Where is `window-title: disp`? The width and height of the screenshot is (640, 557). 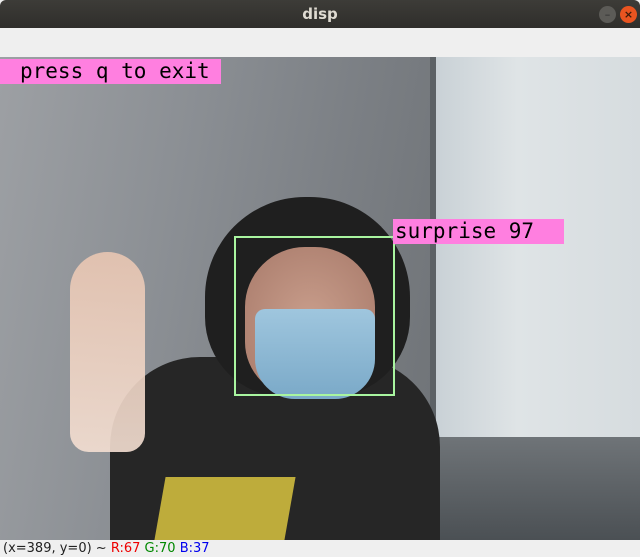
window-title: disp is located at coordinates (320, 14).